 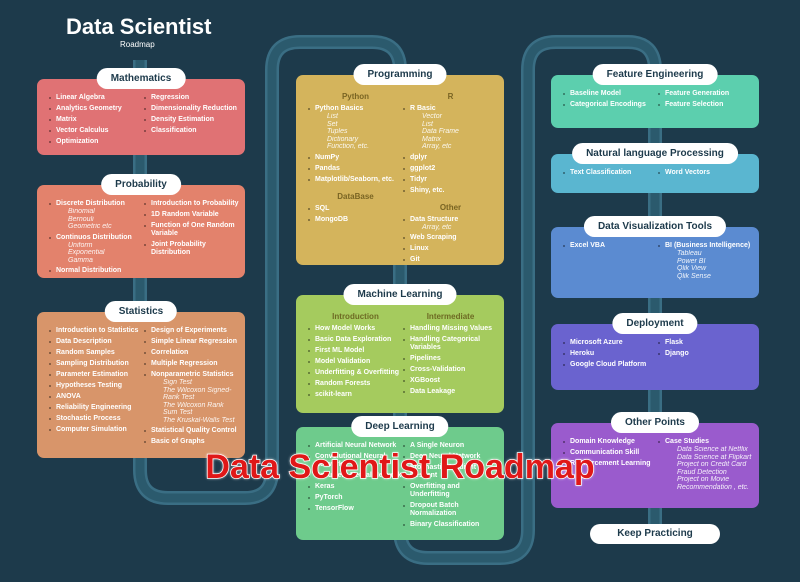 I want to click on list-item: Flask, so click(x=705, y=343).